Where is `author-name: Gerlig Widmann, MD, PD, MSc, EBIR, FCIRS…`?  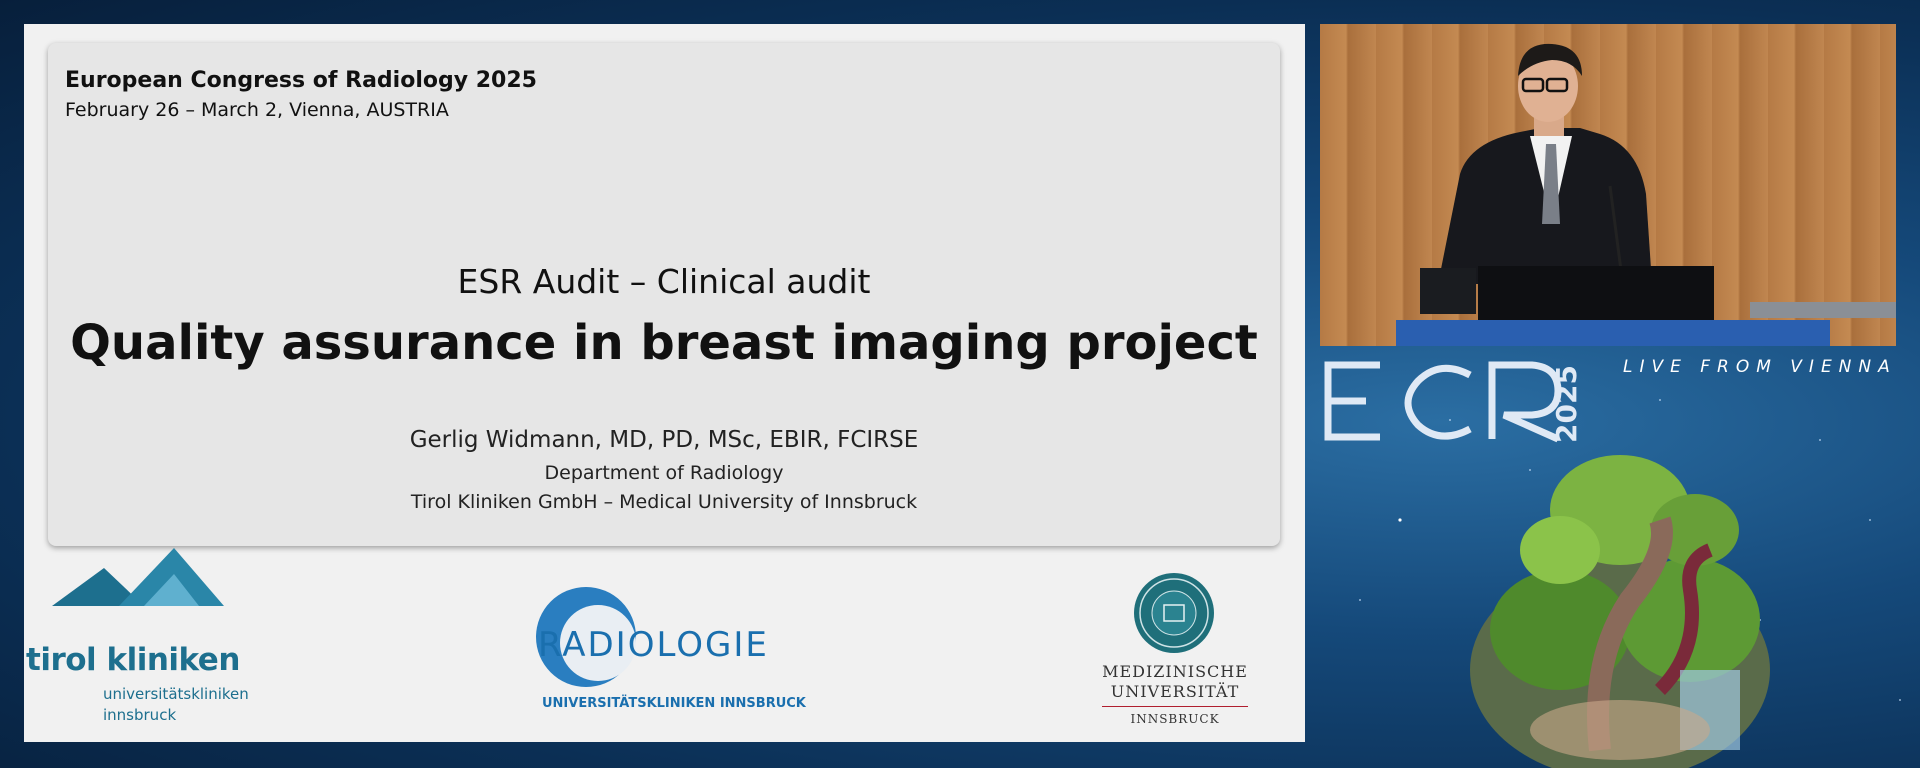 author-name: Gerlig Widmann, MD, PD, MSc, EBIR, FCIRS… is located at coordinates (664, 440).